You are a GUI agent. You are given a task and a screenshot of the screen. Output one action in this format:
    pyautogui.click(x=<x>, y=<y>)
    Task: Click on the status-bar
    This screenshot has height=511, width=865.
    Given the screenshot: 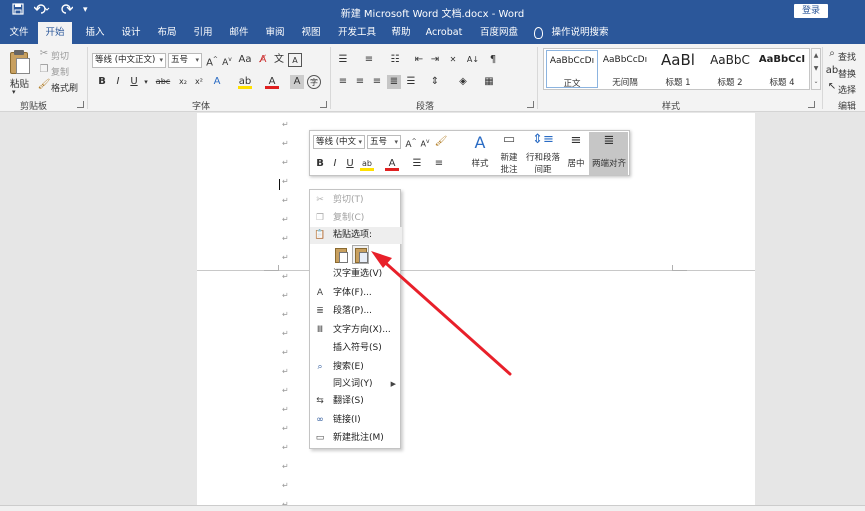 What is the action you would take?
    pyautogui.click(x=432, y=508)
    